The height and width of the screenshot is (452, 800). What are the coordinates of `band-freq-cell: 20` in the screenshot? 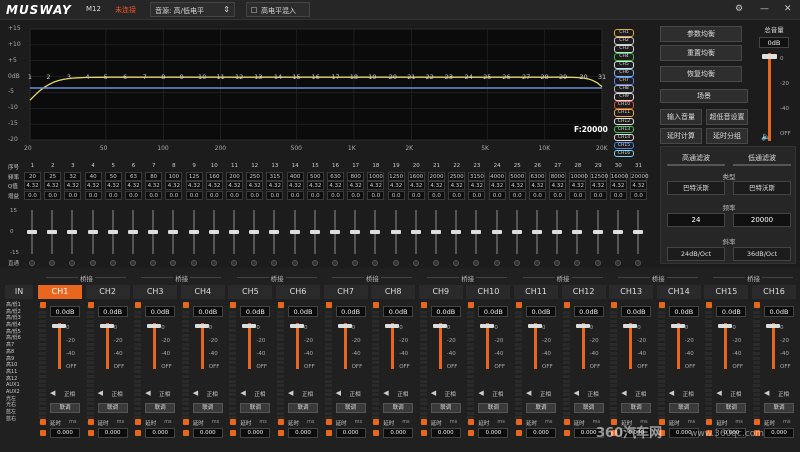 It's located at (32, 176).